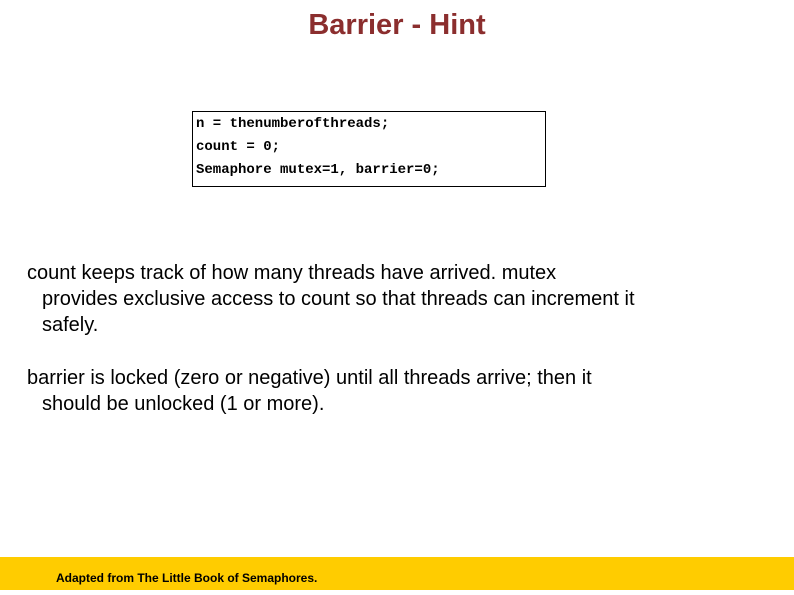  What do you see at coordinates (397, 25) in the screenshot?
I see `slide-title: Barrier - Hint` at bounding box center [397, 25].